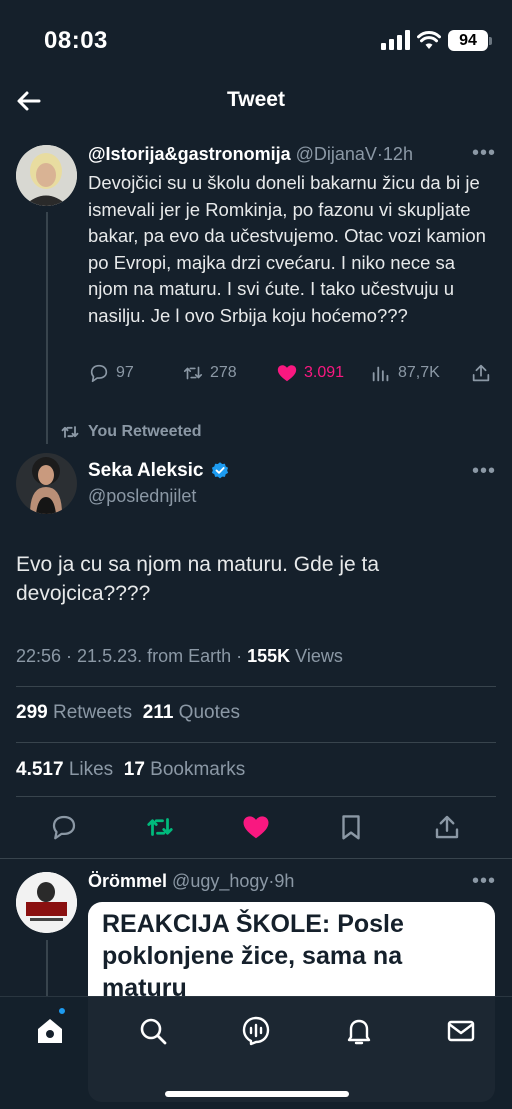 The image size is (512, 1109). Describe the element at coordinates (189, 154) in the screenshot. I see `author-name: @Istorija&gastronomija` at that location.